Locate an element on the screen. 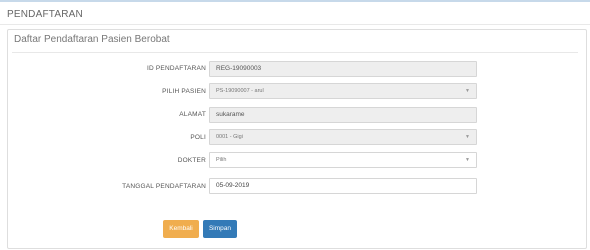 The height and width of the screenshot is (250, 590). top-accent-line is located at coordinates (295, 1).